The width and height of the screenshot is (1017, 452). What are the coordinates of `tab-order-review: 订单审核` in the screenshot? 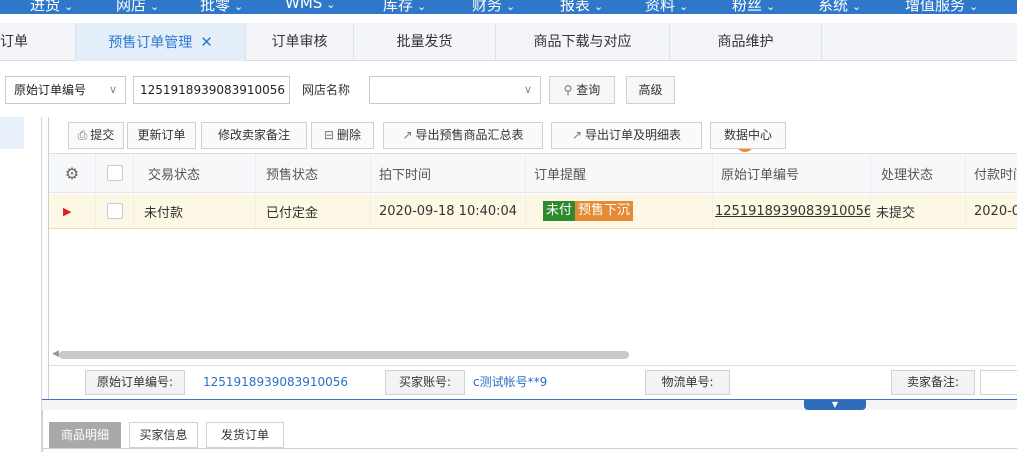 It's located at (300, 42).